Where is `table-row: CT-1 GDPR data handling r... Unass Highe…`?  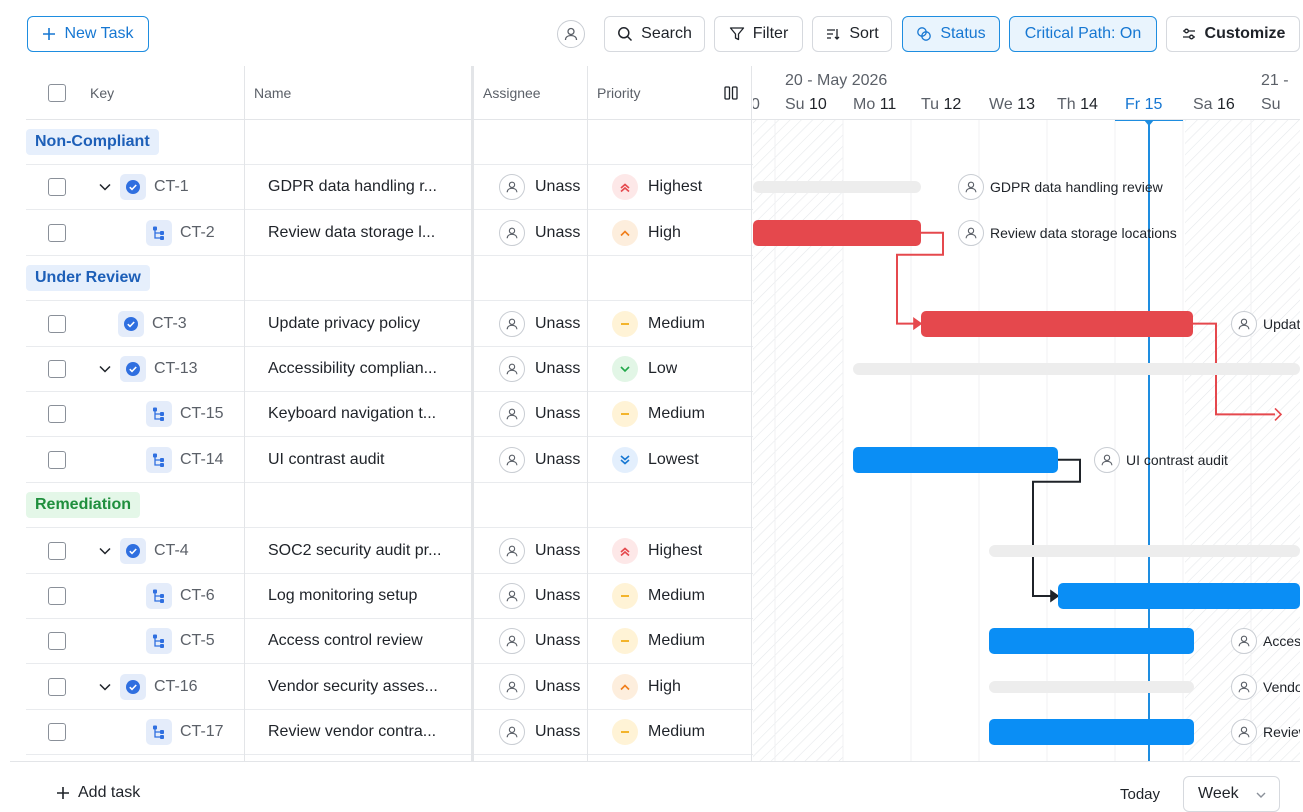
table-row: CT-1 GDPR data handling r... Unass Highe… is located at coordinates (389, 188).